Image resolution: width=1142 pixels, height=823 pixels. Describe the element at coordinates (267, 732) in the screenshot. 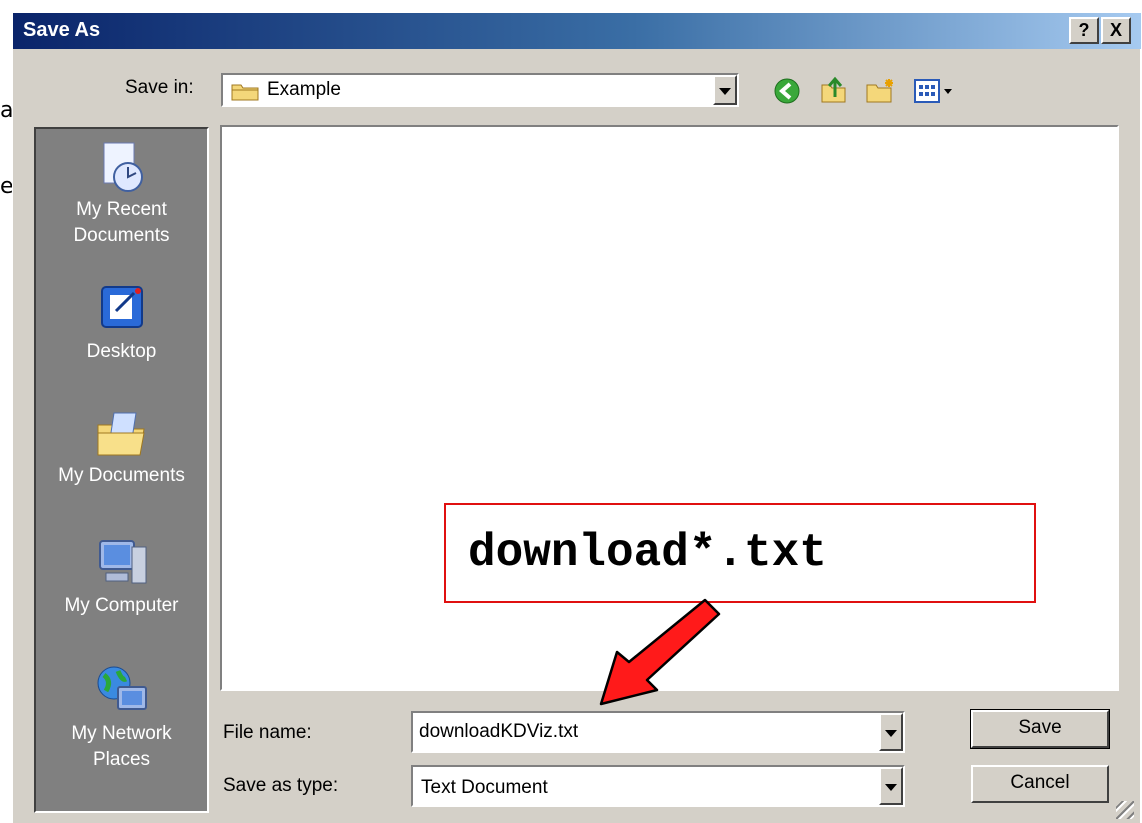

I see `file-name-label: File name:` at that location.